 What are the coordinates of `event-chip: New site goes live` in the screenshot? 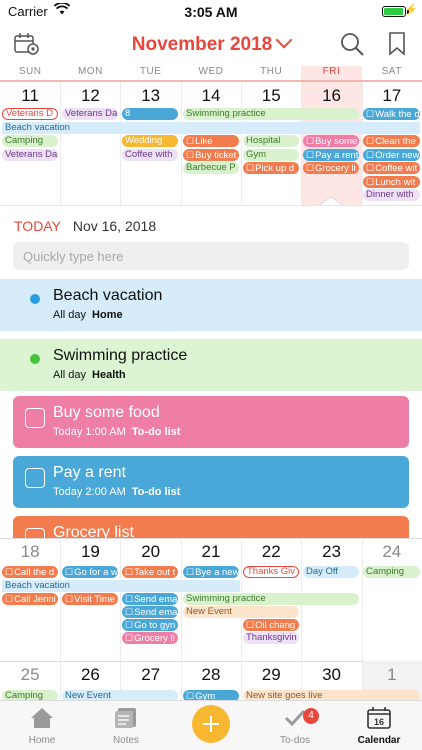 It's located at (331, 695).